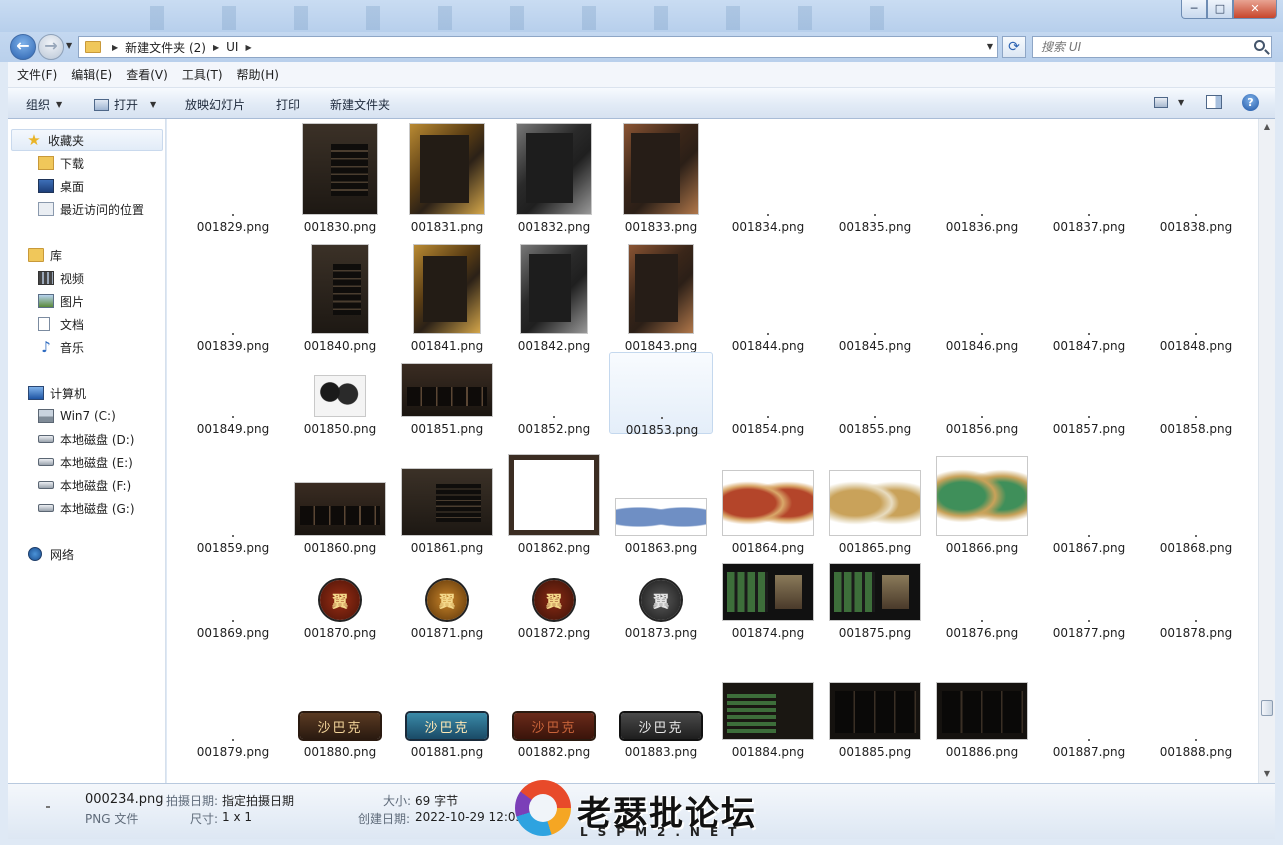 Image resolution: width=1283 pixels, height=845 pixels. I want to click on preview-pane-icon, so click(1214, 102).